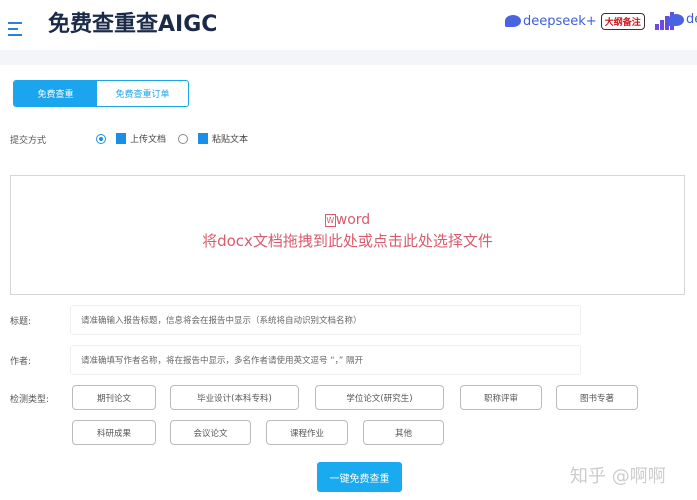 The width and height of the screenshot is (697, 500). What do you see at coordinates (28, 141) in the screenshot?
I see `submit-method-label: 提交方式` at bounding box center [28, 141].